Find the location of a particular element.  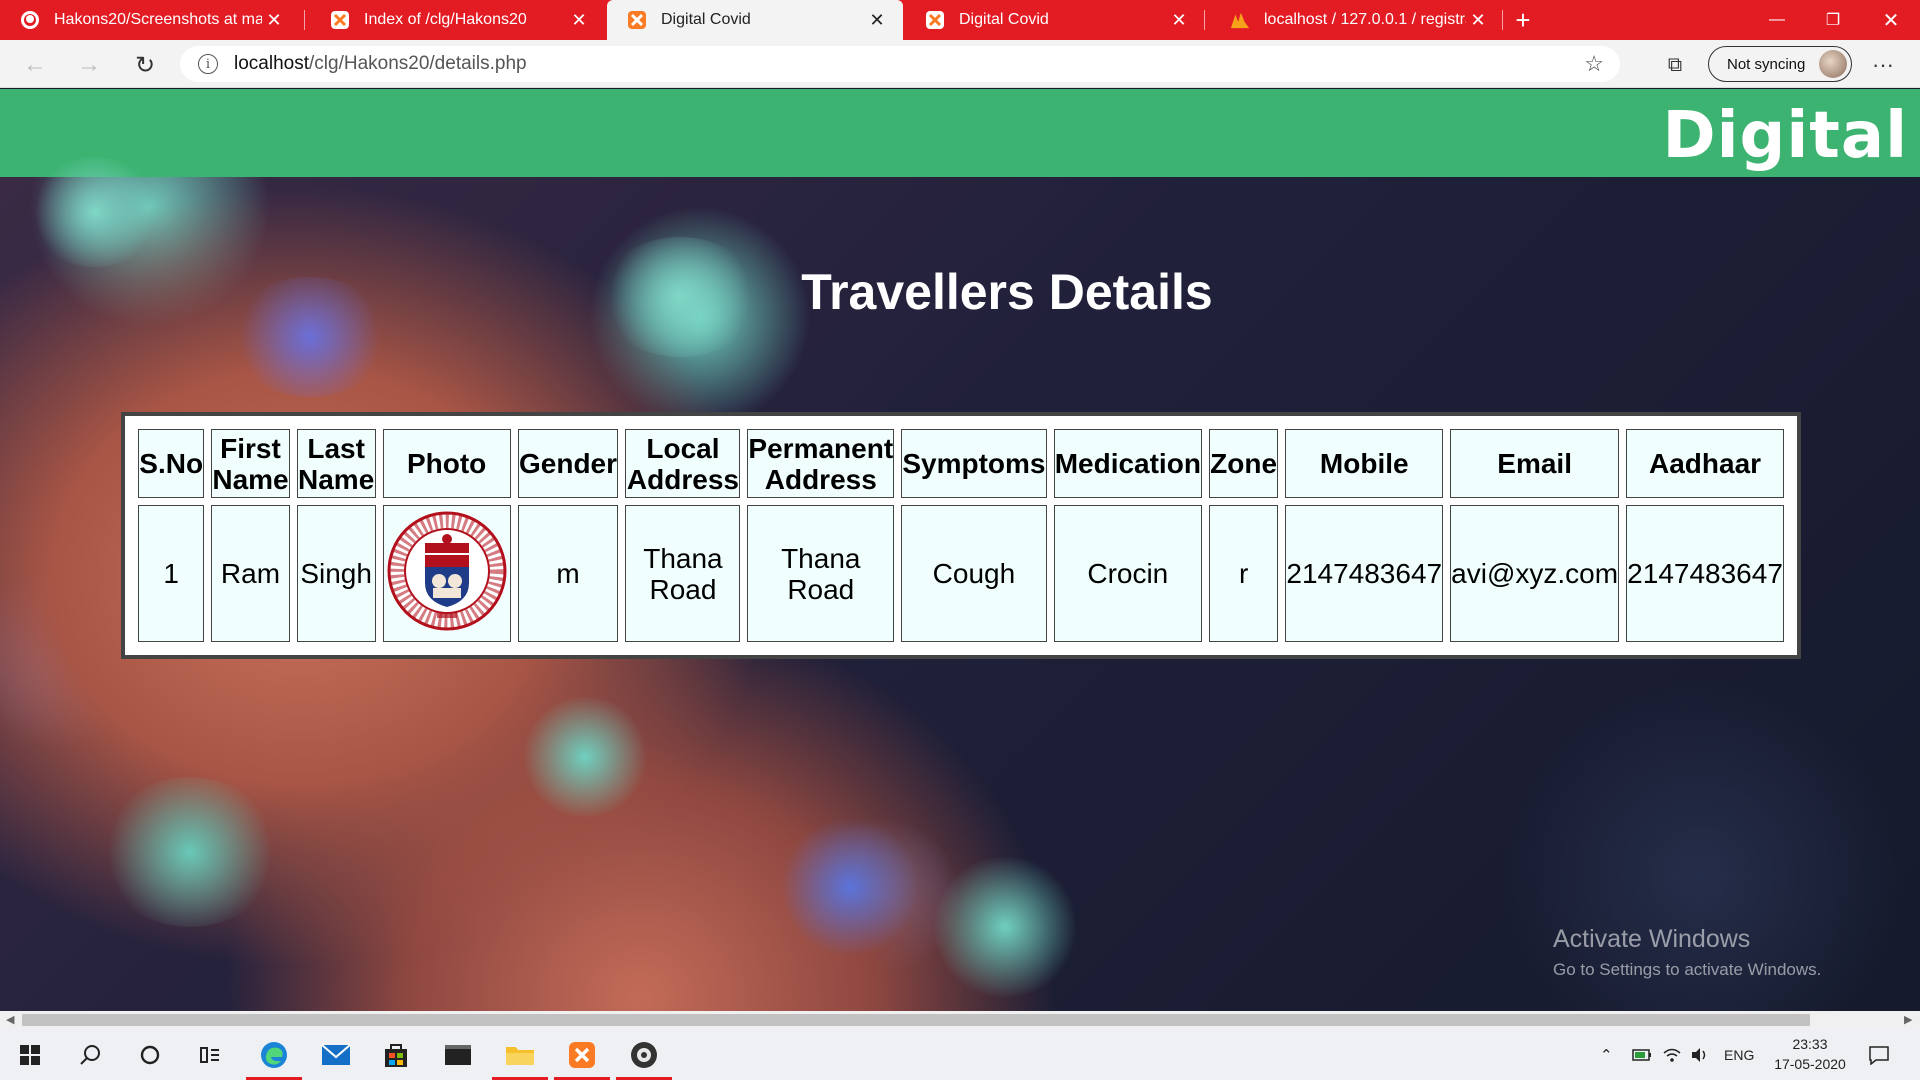

tab-title: Index of /clg/Hakons20 is located at coordinates (445, 19).